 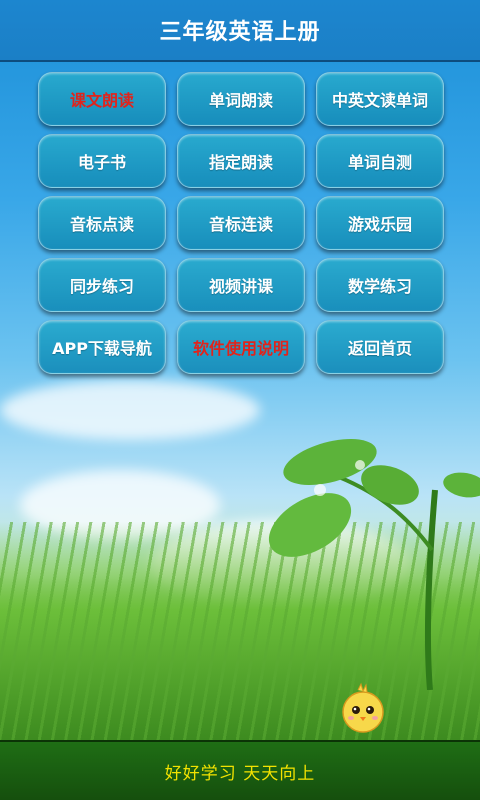 I want to click on chick-mascot-icon, so click(x=363, y=707).